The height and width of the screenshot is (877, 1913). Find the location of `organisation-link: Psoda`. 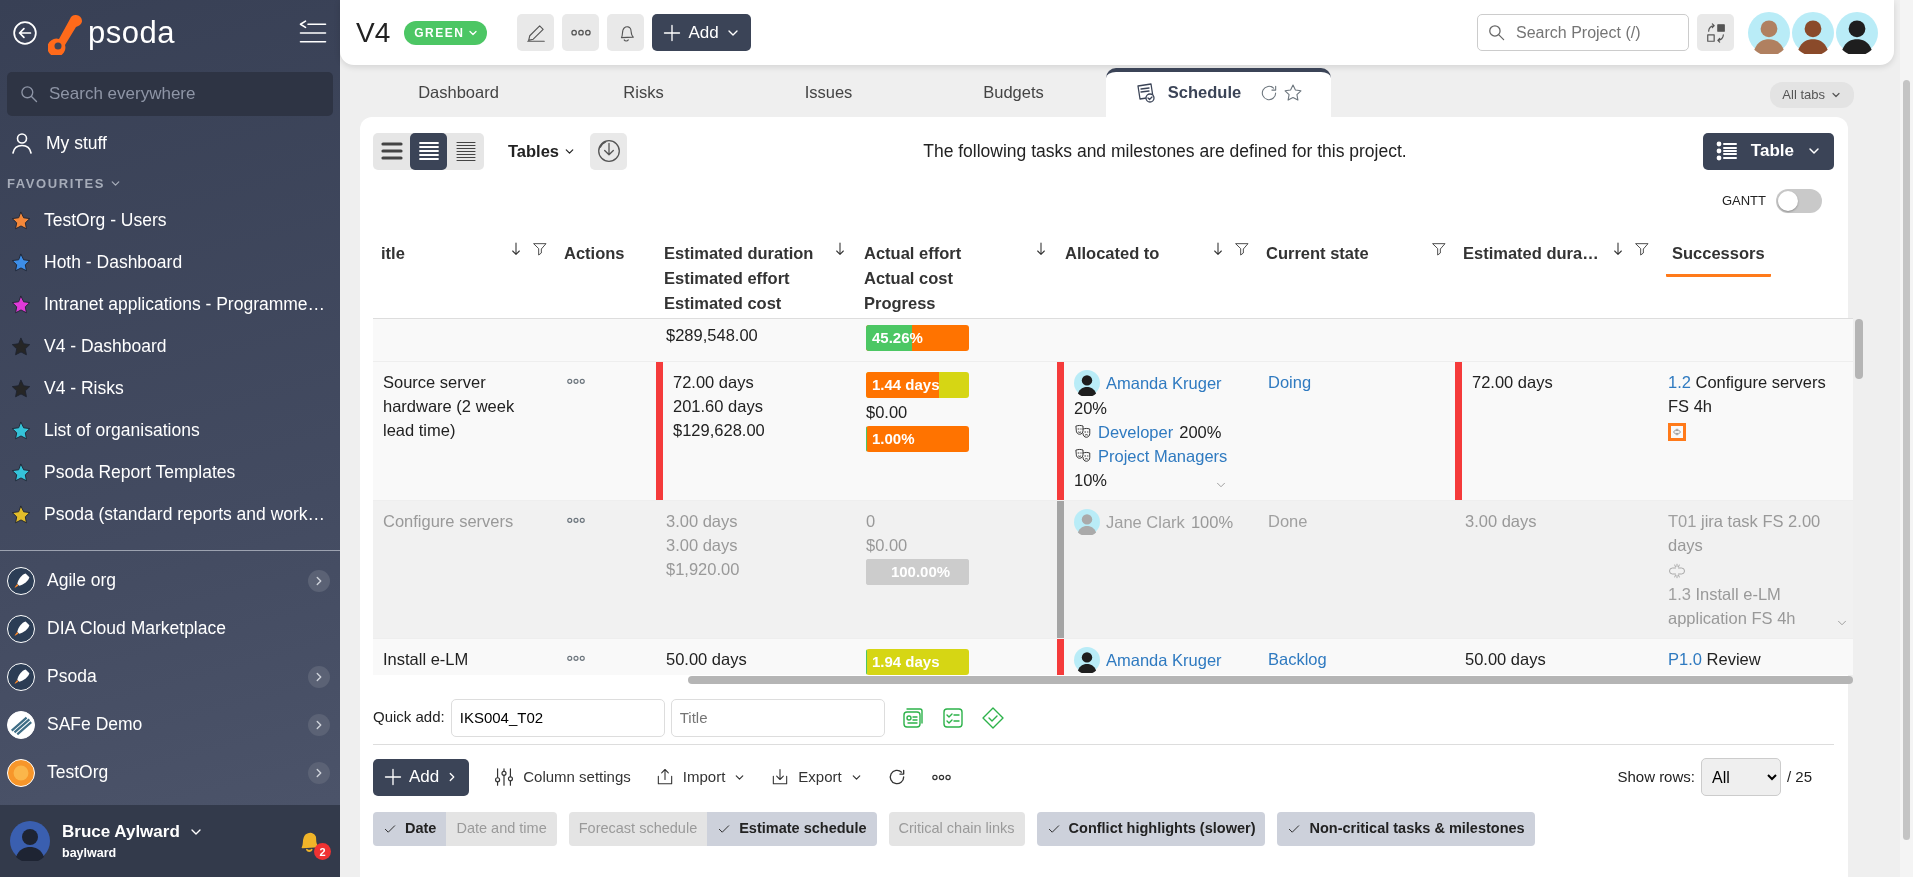

organisation-link: Psoda is located at coordinates (171, 676).